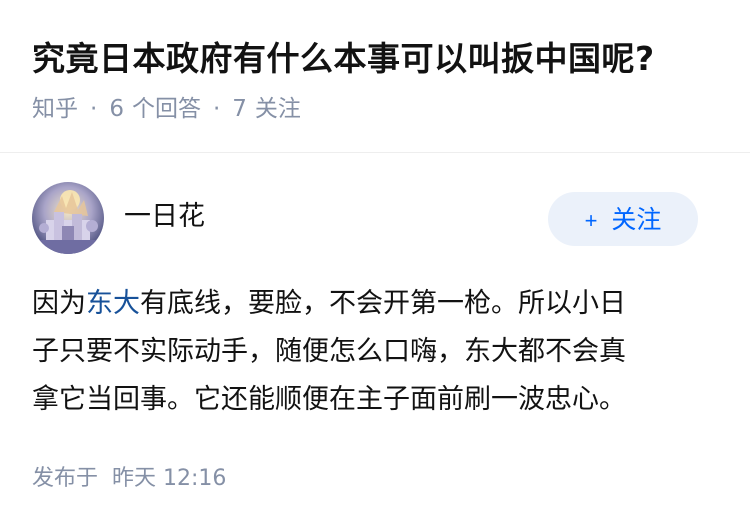 This screenshot has width=750, height=530. I want to click on avatar-image, so click(68, 218).